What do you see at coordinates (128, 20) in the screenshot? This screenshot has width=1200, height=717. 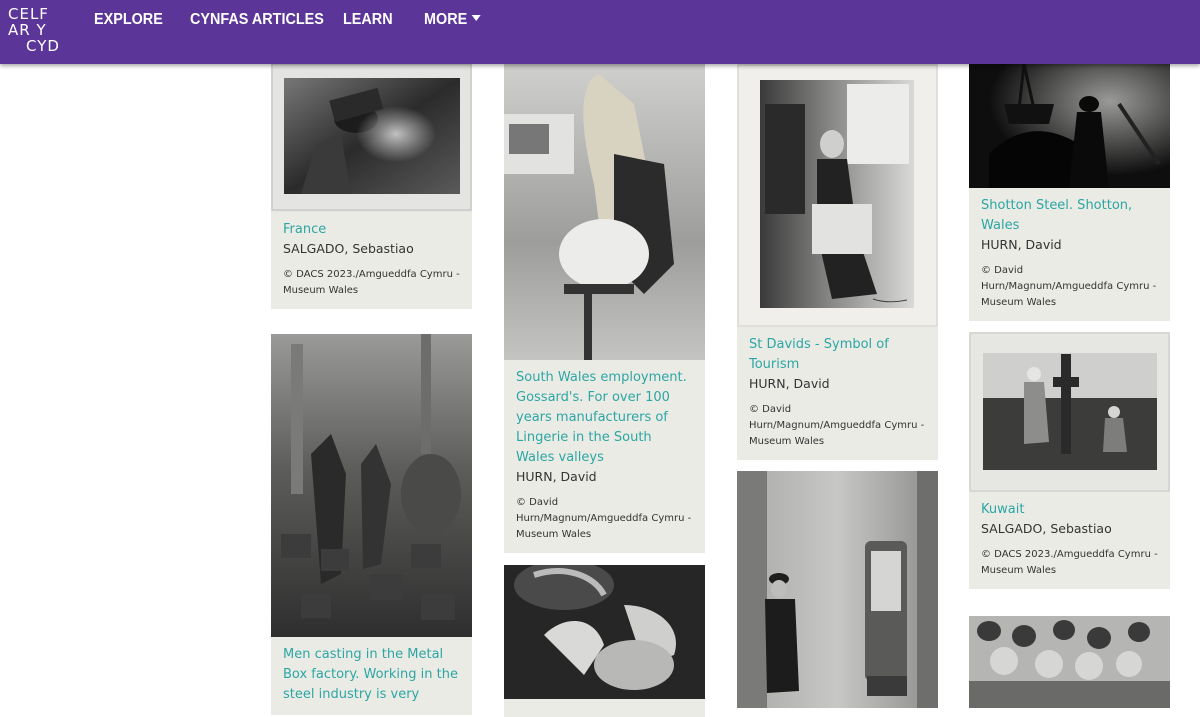 I see `nav-explore: EXPLORE` at bounding box center [128, 20].